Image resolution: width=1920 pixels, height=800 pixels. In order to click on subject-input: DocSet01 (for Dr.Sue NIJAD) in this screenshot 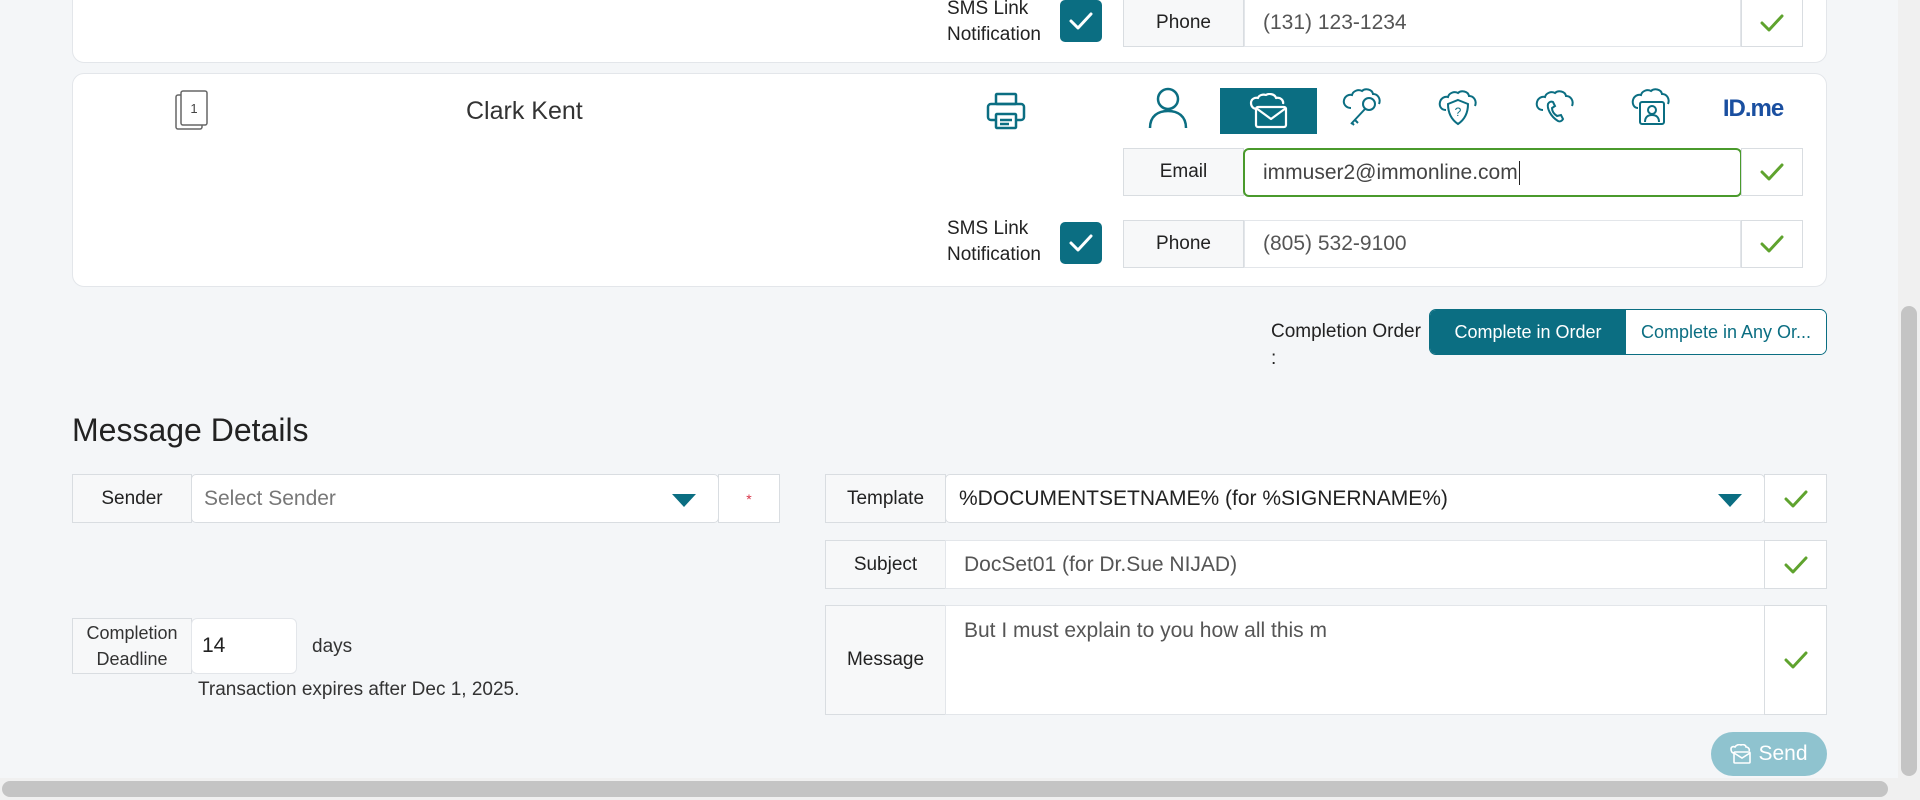, I will do `click(1355, 564)`.